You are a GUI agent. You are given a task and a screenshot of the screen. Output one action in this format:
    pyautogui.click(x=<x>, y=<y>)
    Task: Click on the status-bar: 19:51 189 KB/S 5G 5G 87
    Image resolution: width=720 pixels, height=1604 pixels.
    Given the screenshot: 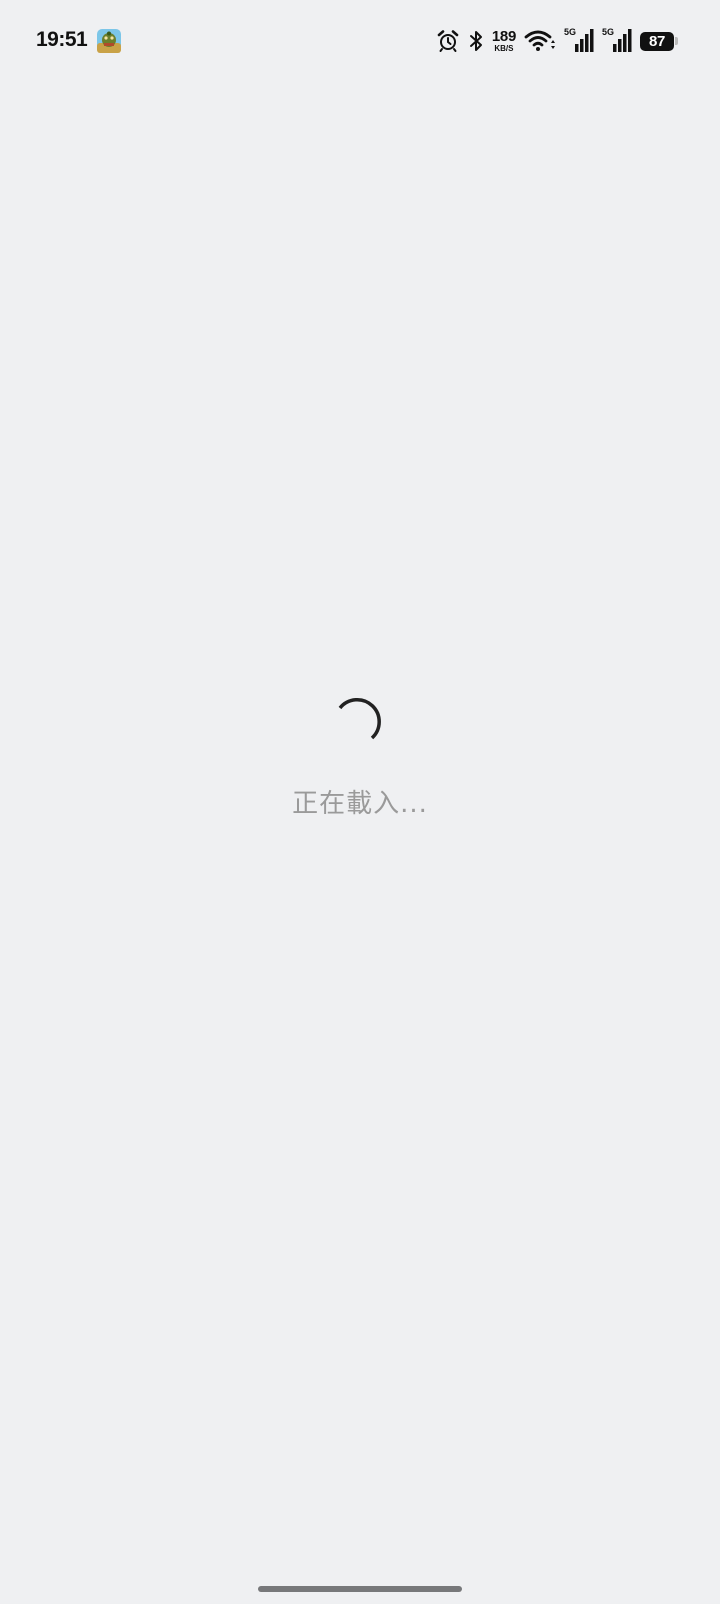 What is the action you would take?
    pyautogui.click(x=360, y=41)
    